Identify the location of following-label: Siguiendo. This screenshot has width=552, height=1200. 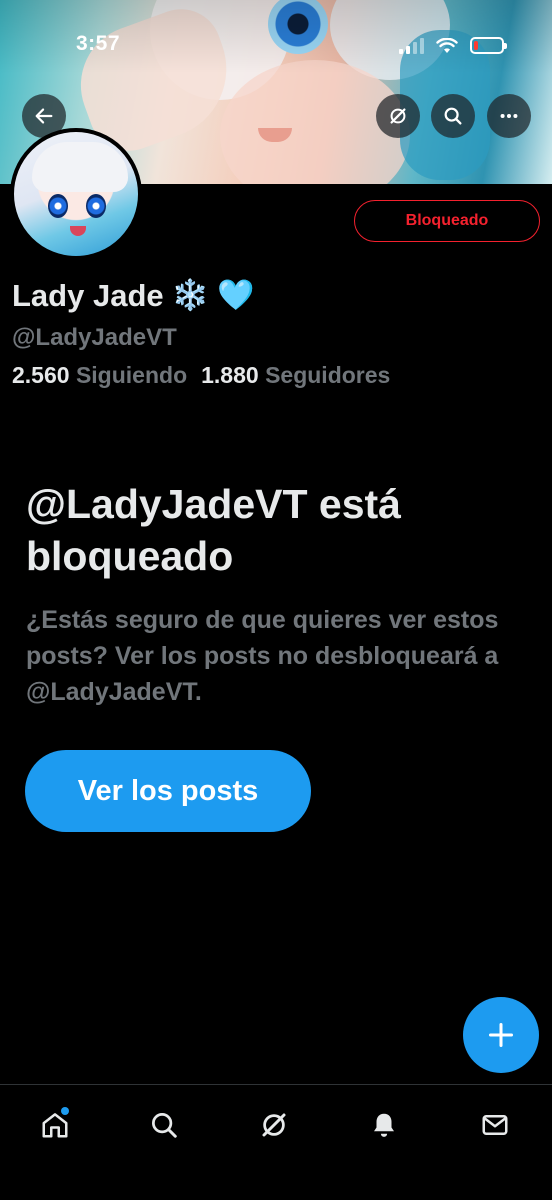
(131, 375).